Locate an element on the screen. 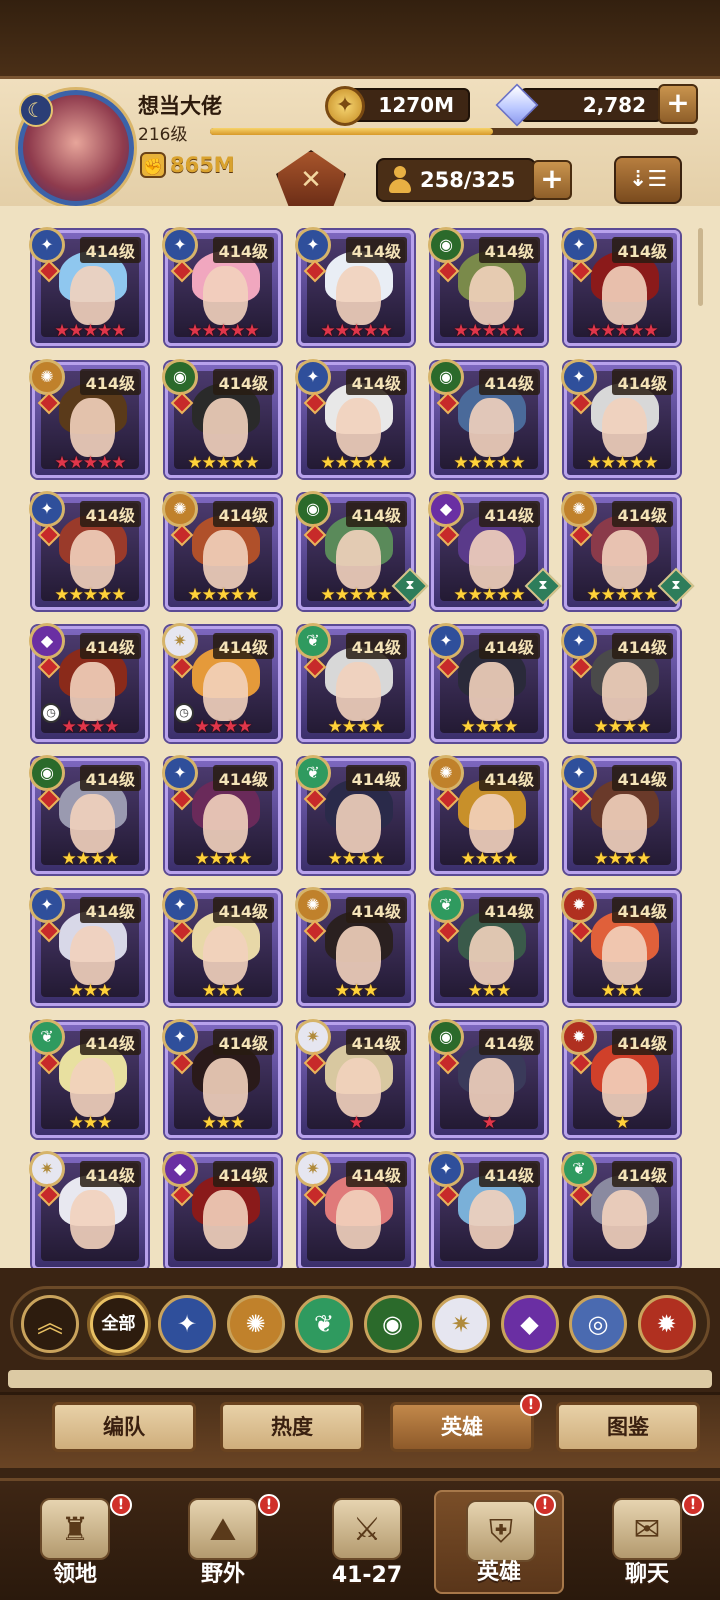  dimensional-alt-filter-icon: ✹ is located at coordinates (666, 1324).